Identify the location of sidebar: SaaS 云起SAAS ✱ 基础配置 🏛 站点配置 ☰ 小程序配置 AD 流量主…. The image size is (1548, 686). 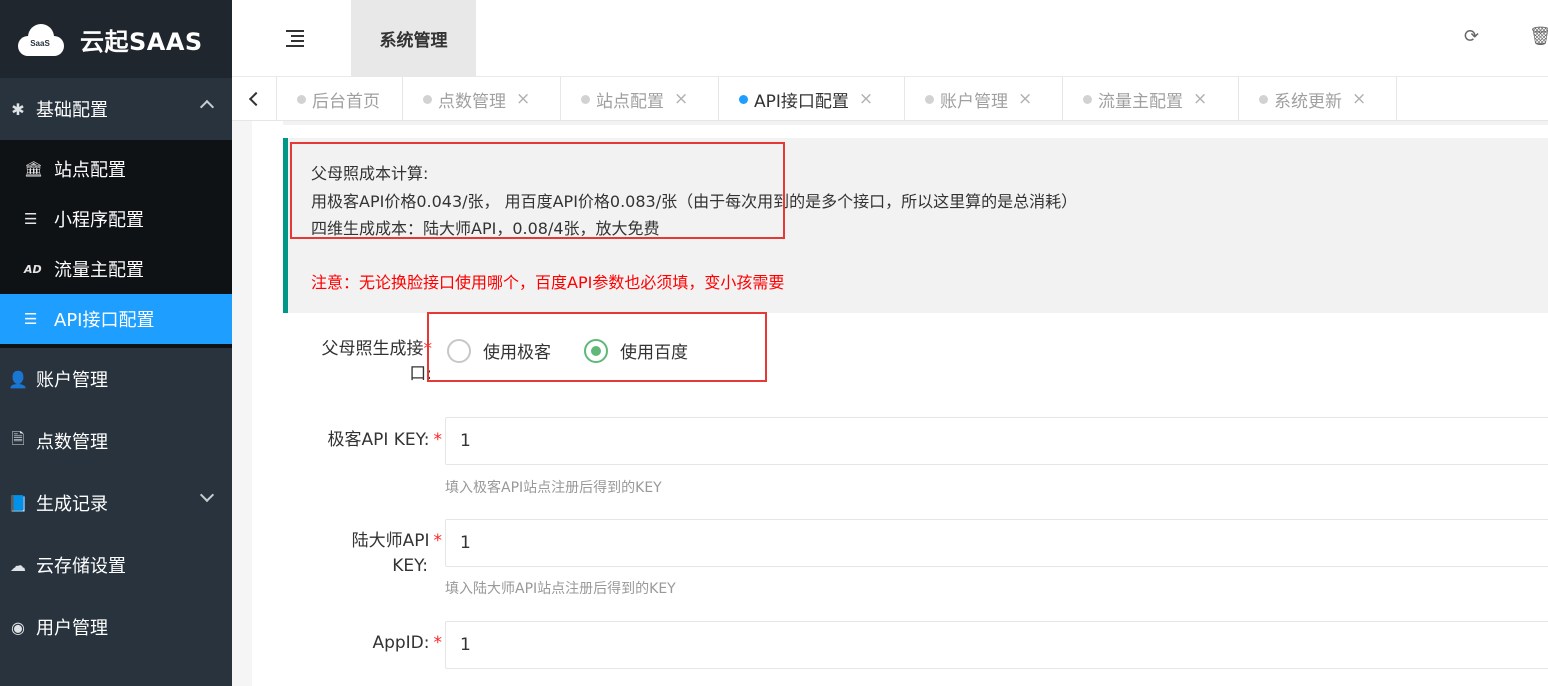
(116, 343).